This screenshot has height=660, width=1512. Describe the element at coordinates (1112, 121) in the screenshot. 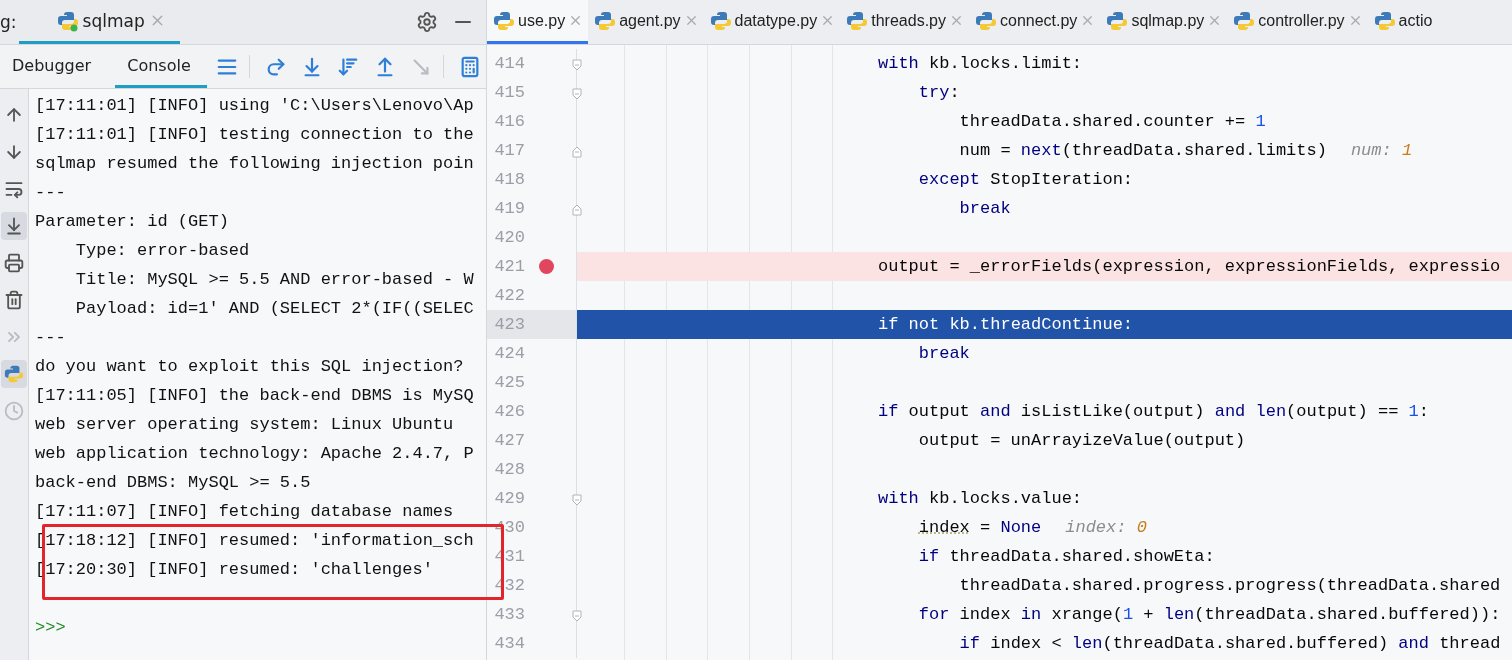

I see `code-line: threadData.shared.counter += 1` at that location.